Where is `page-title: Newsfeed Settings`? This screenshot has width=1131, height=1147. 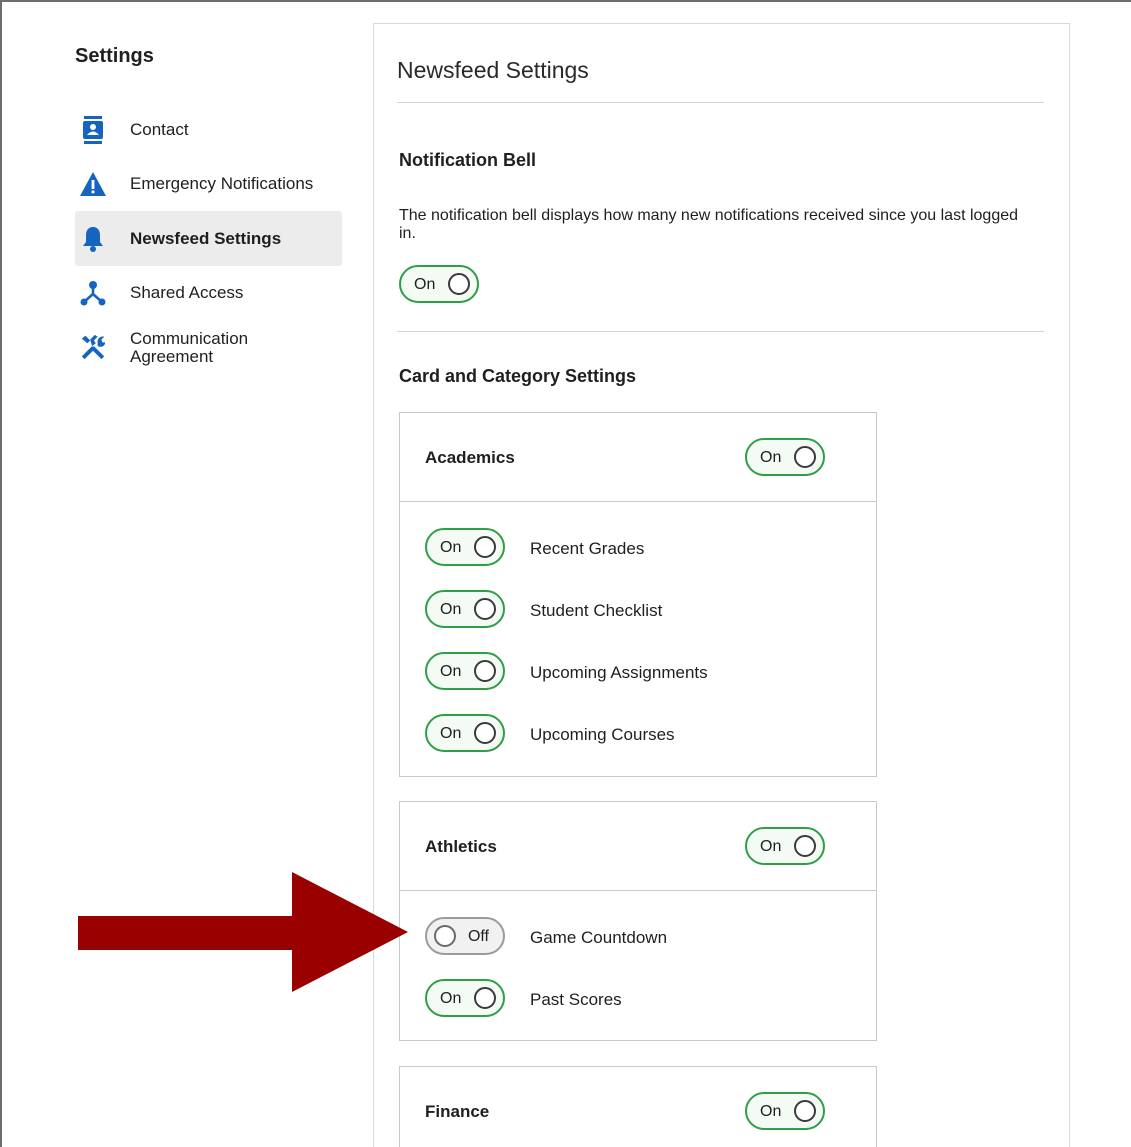
page-title: Newsfeed Settings is located at coordinates (493, 70).